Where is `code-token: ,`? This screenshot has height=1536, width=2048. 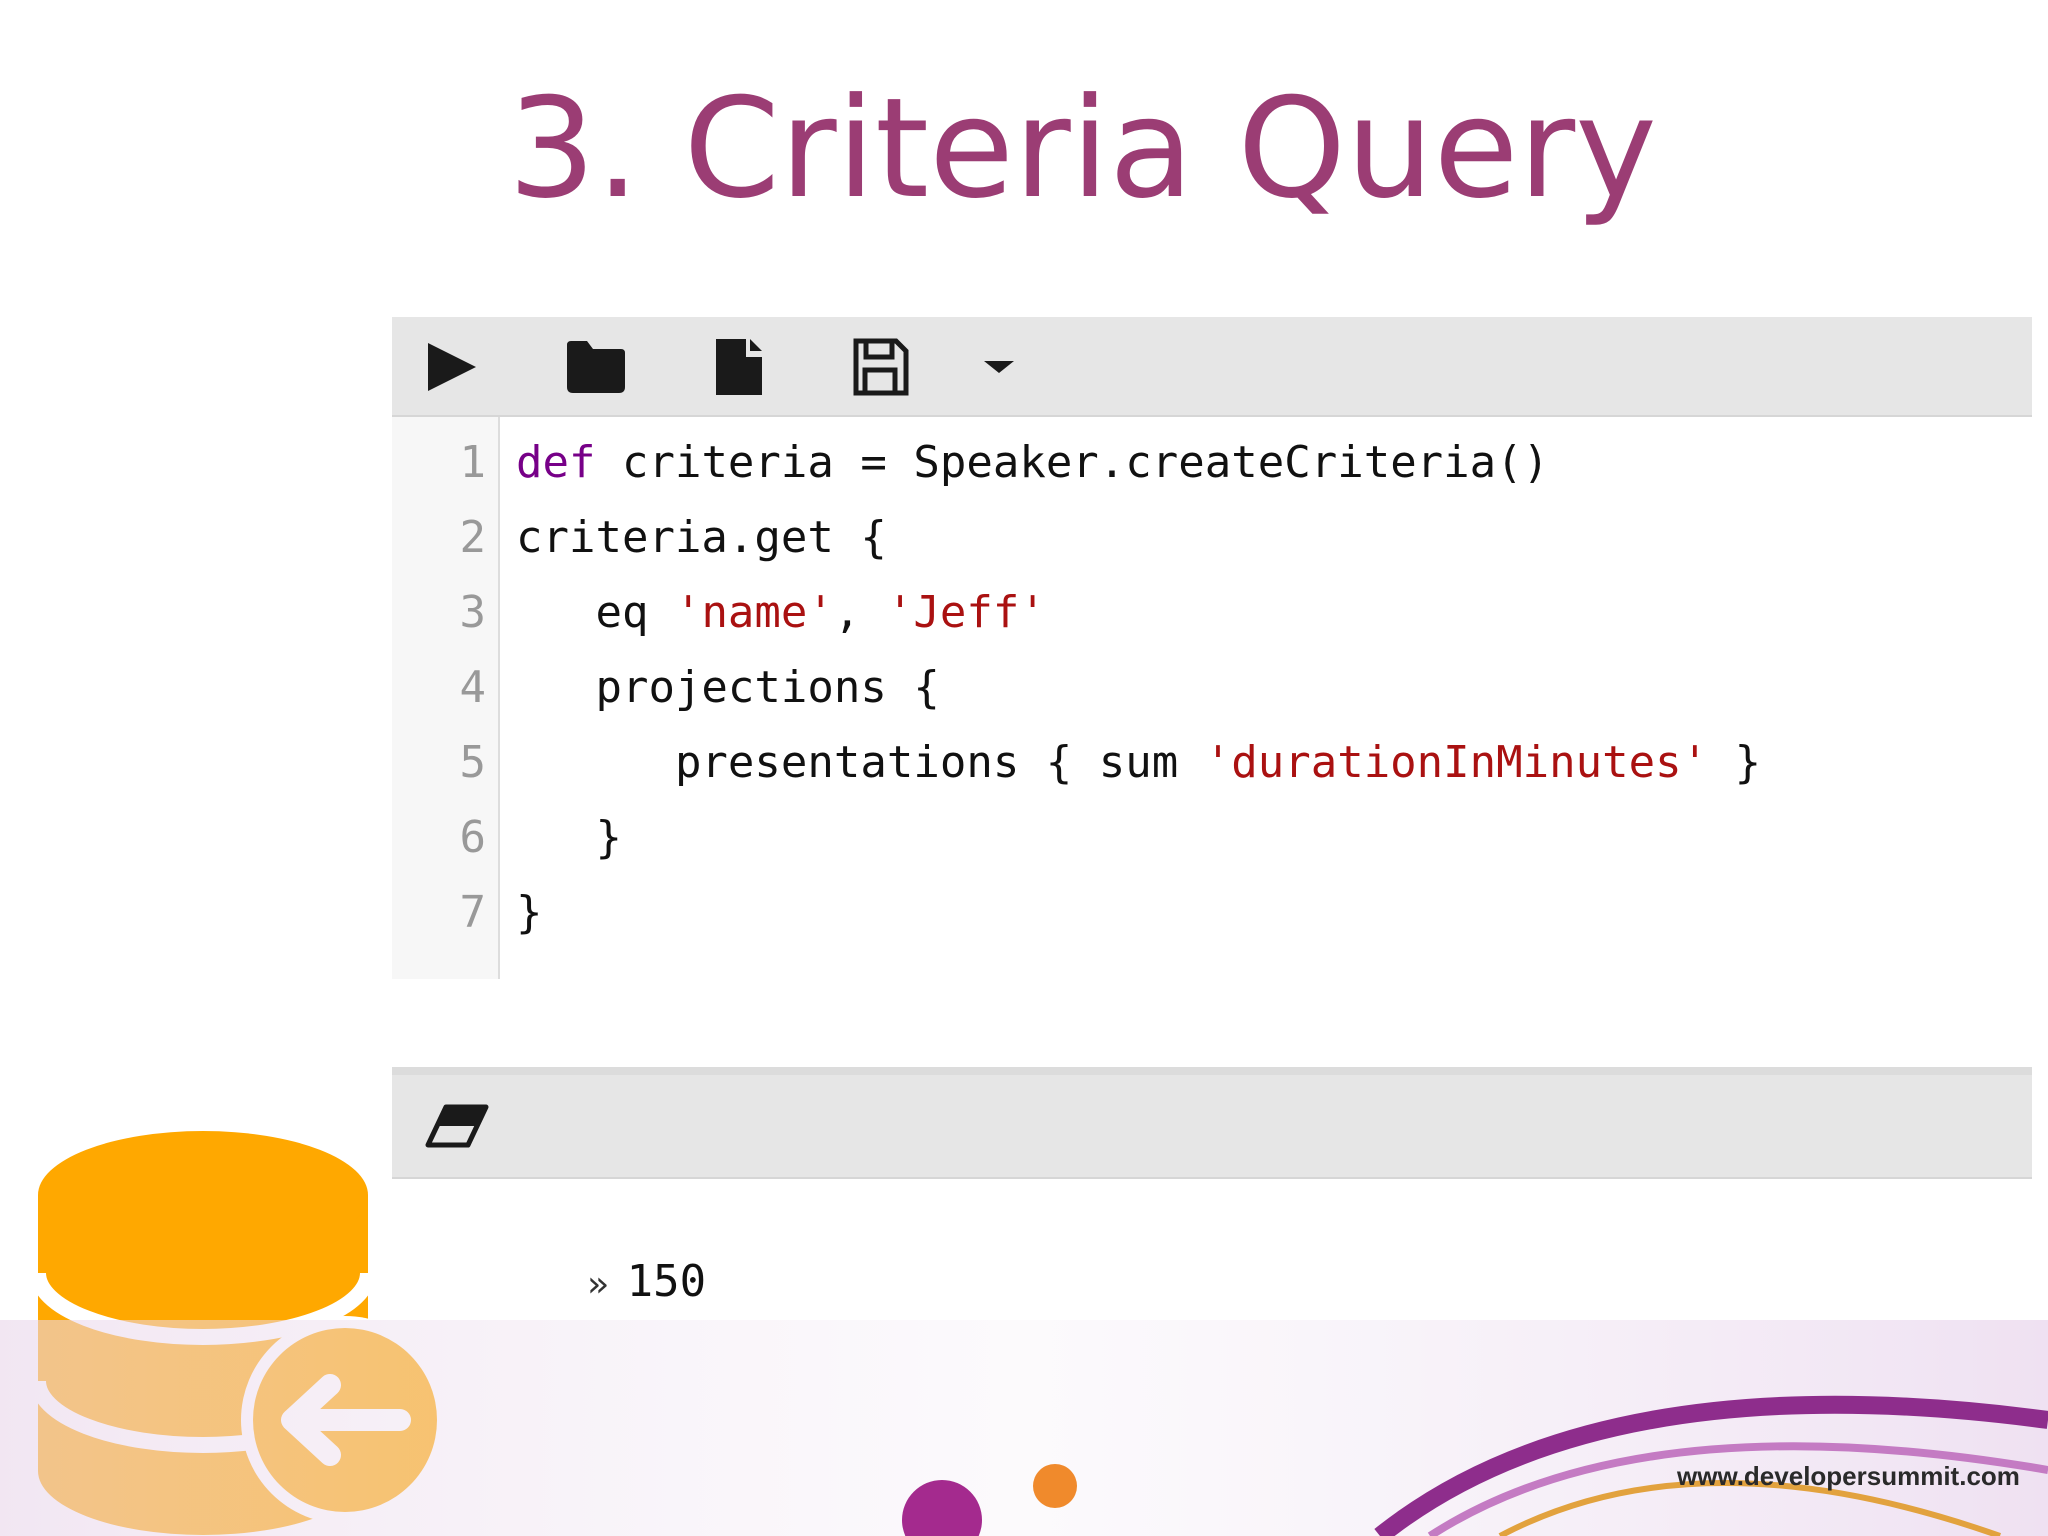
code-token: , is located at coordinates (860, 612).